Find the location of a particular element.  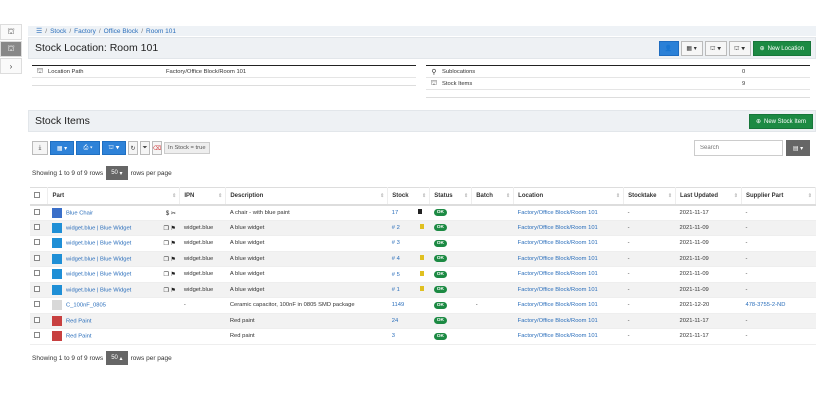

part-link: Blue Chair is located at coordinates (79, 213).